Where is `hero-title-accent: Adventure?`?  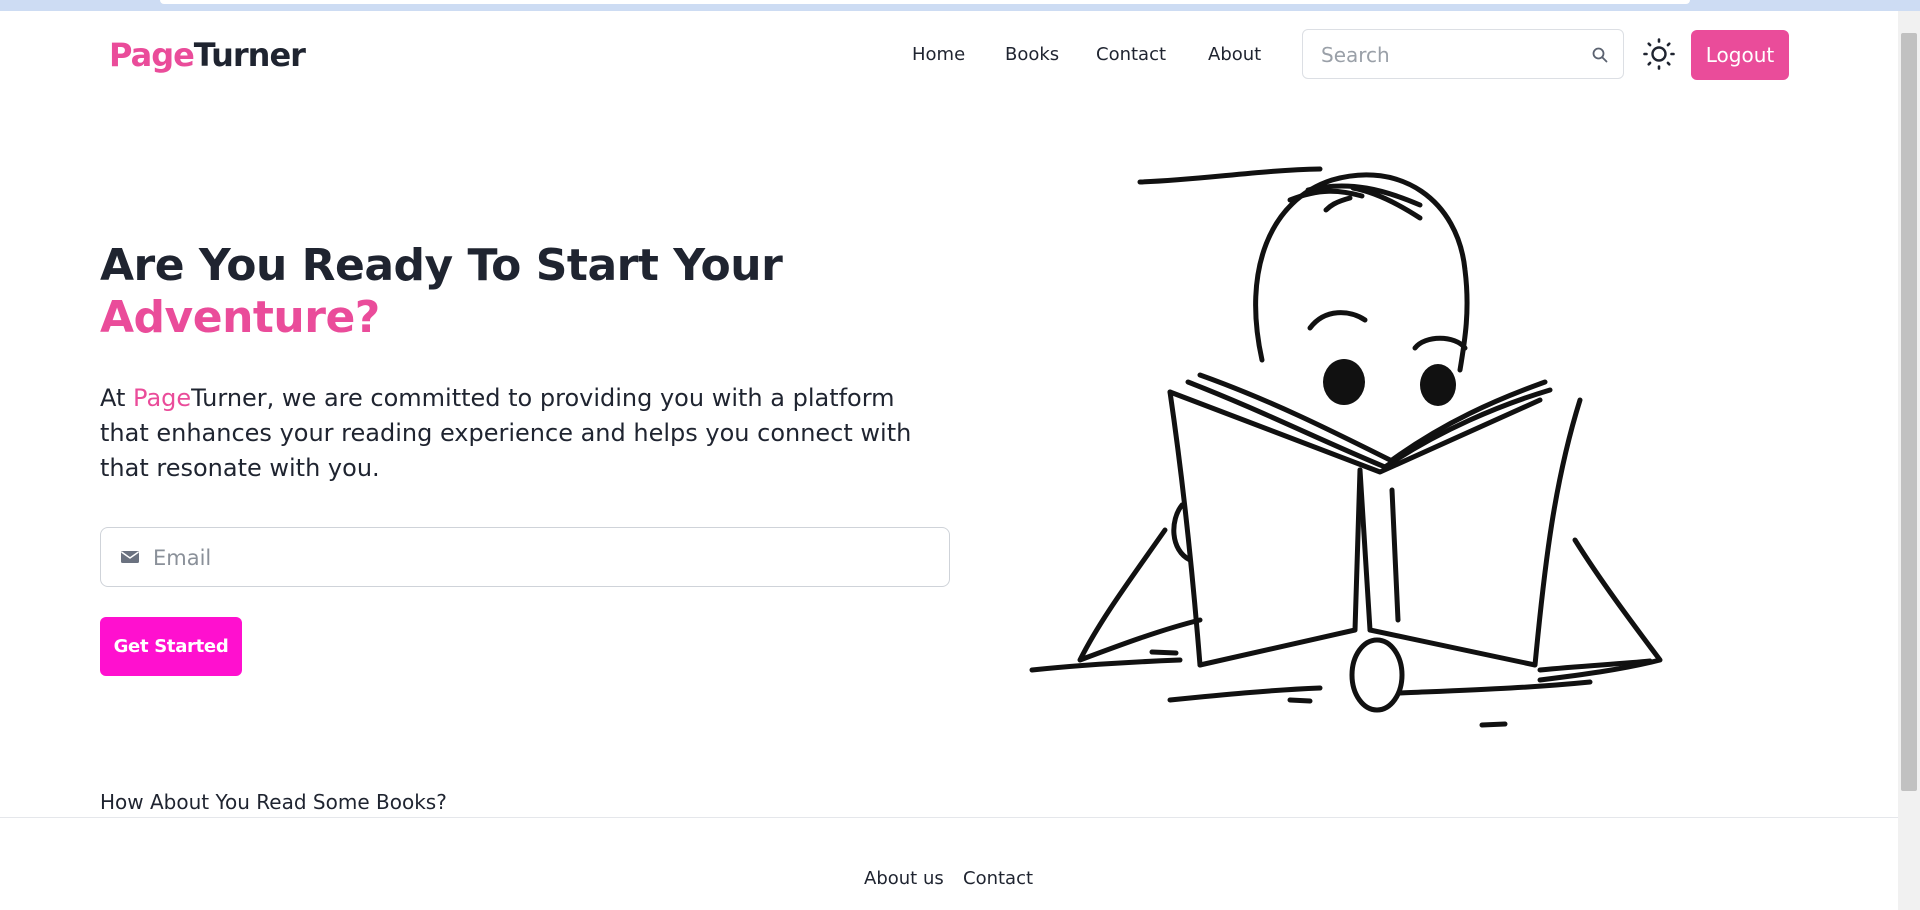
hero-title-accent: Adventure? is located at coordinates (240, 317).